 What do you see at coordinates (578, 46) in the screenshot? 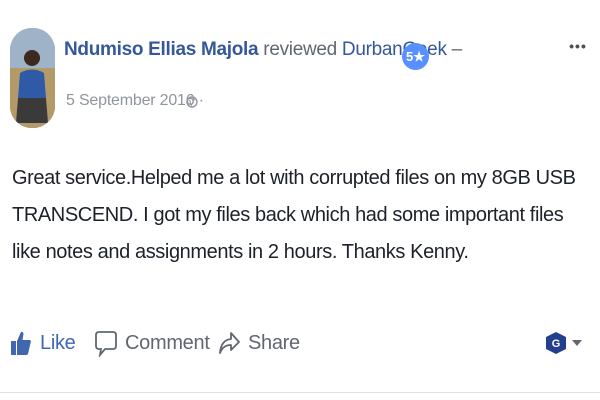
I see `more-options-icon: •••` at bounding box center [578, 46].